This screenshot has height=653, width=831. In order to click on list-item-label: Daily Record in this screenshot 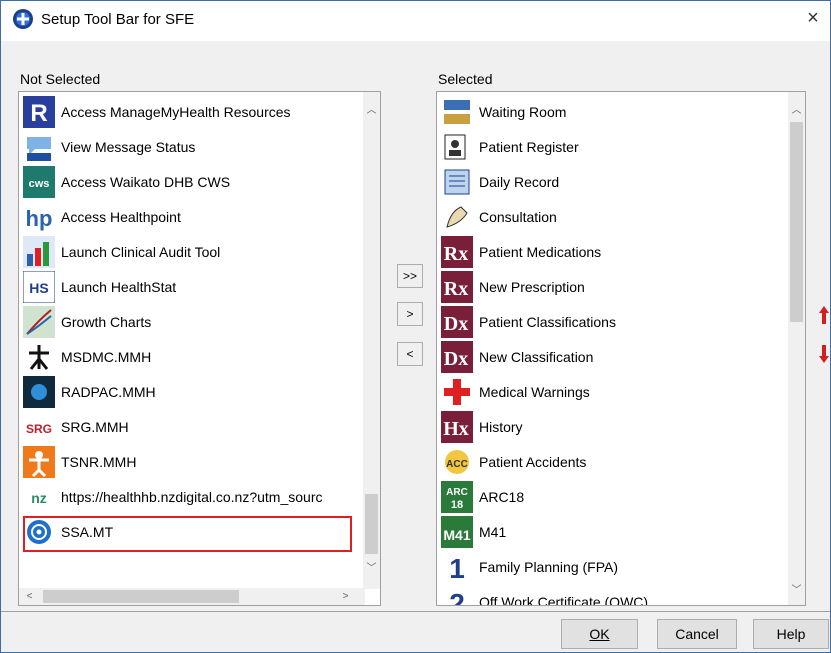, I will do `click(519, 181)`.